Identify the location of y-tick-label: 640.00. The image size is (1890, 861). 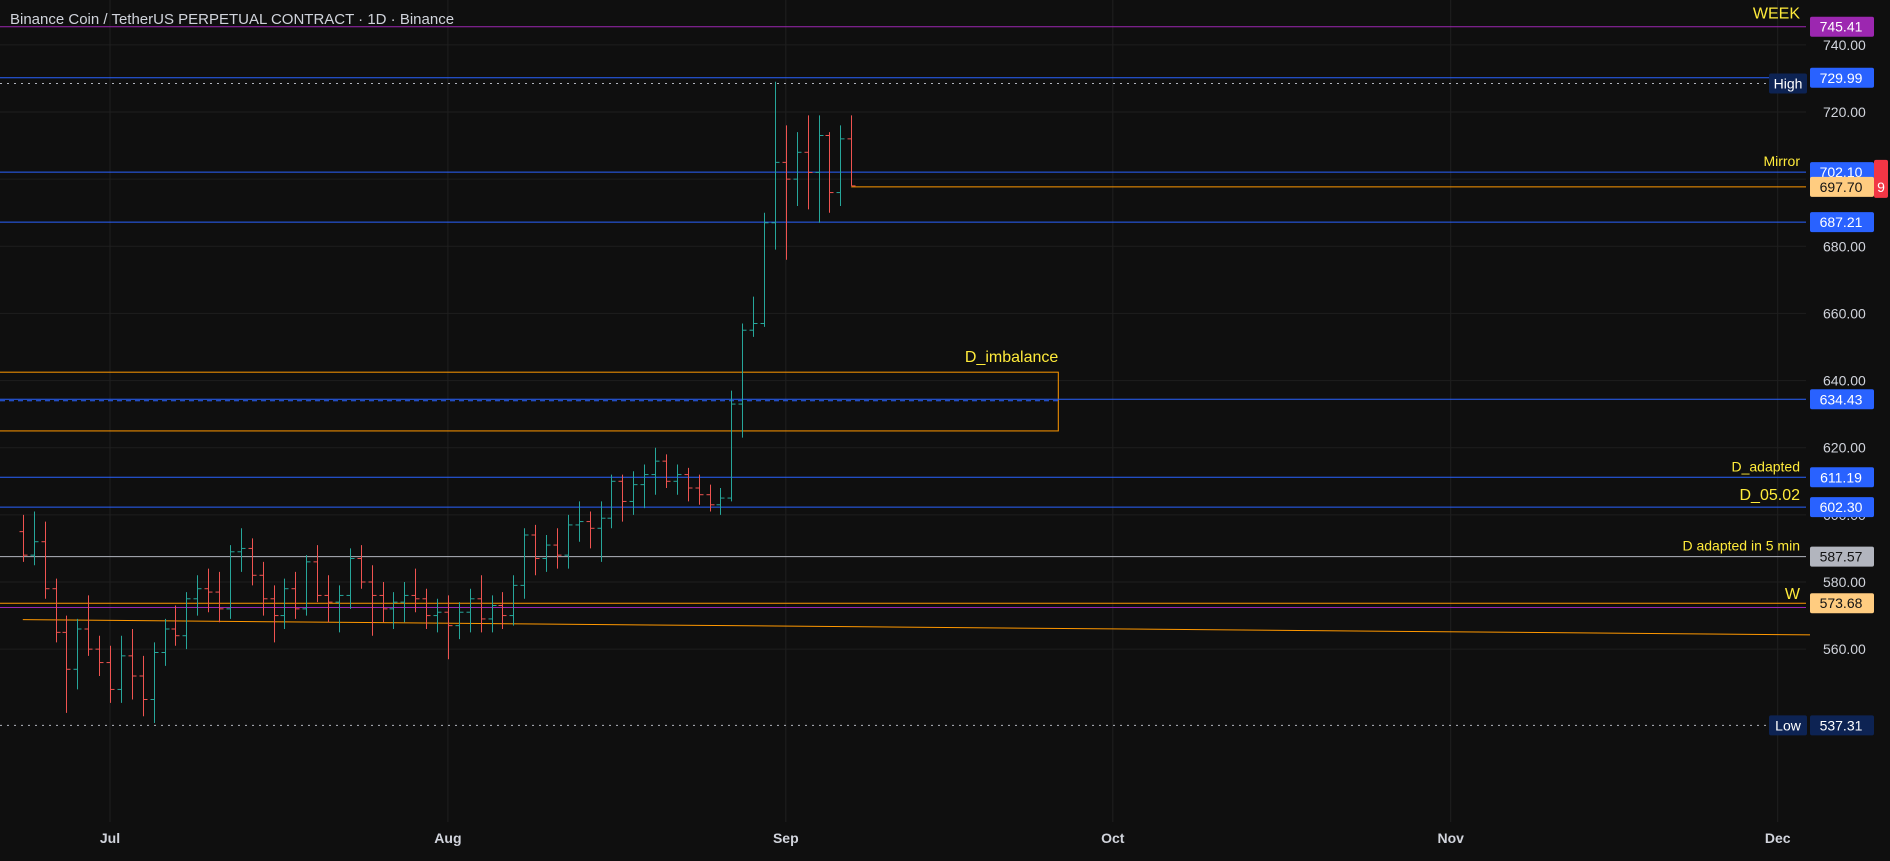
(1844, 381).